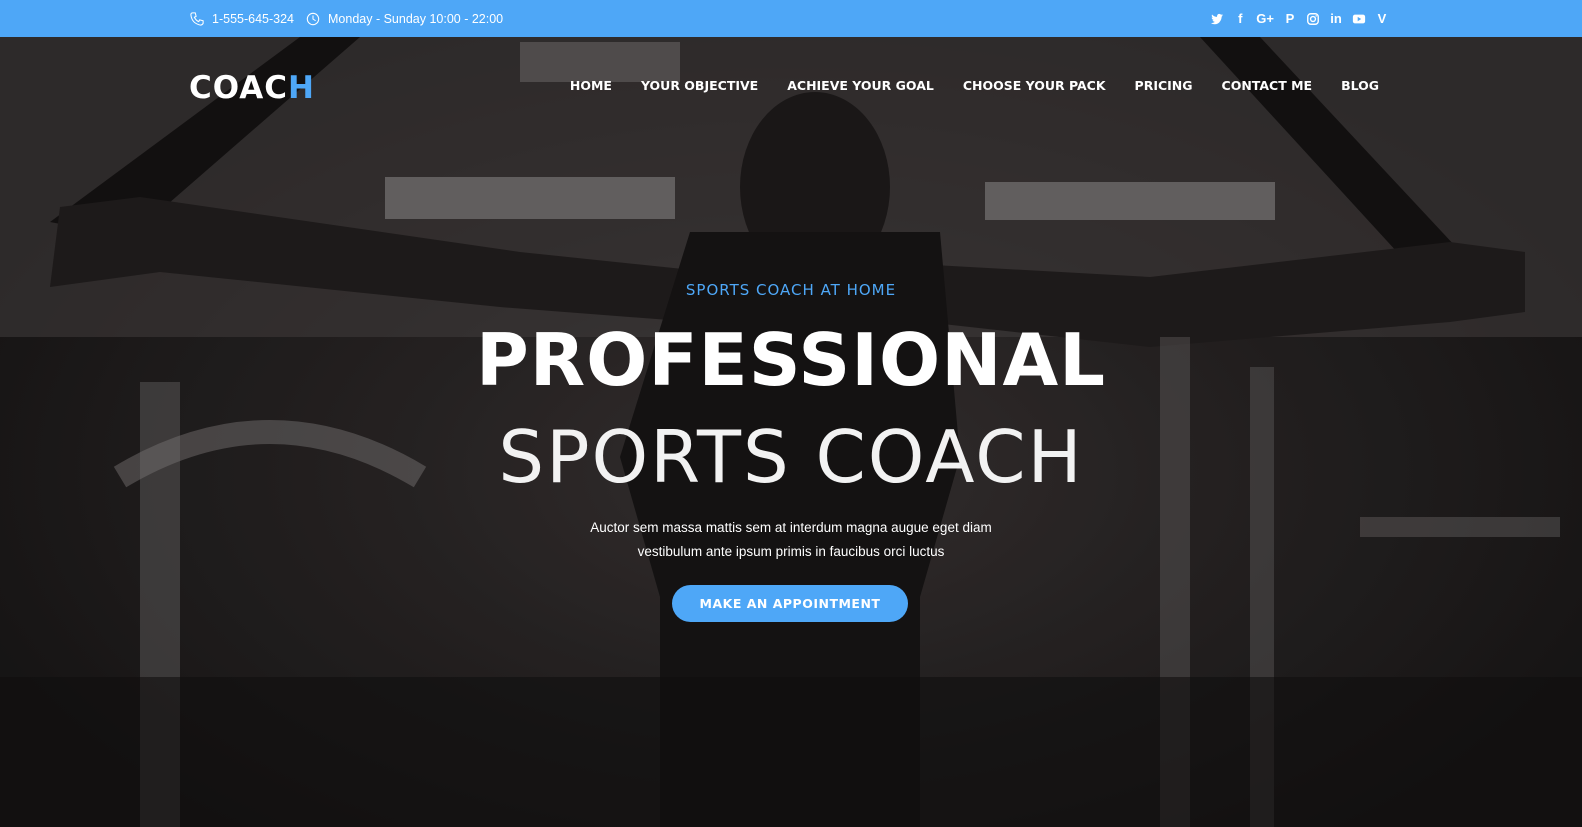 The width and height of the screenshot is (1582, 827). Describe the element at coordinates (1034, 85) in the screenshot. I see `nav-choose-your-pack: CHOOSE YOUR PACK` at that location.